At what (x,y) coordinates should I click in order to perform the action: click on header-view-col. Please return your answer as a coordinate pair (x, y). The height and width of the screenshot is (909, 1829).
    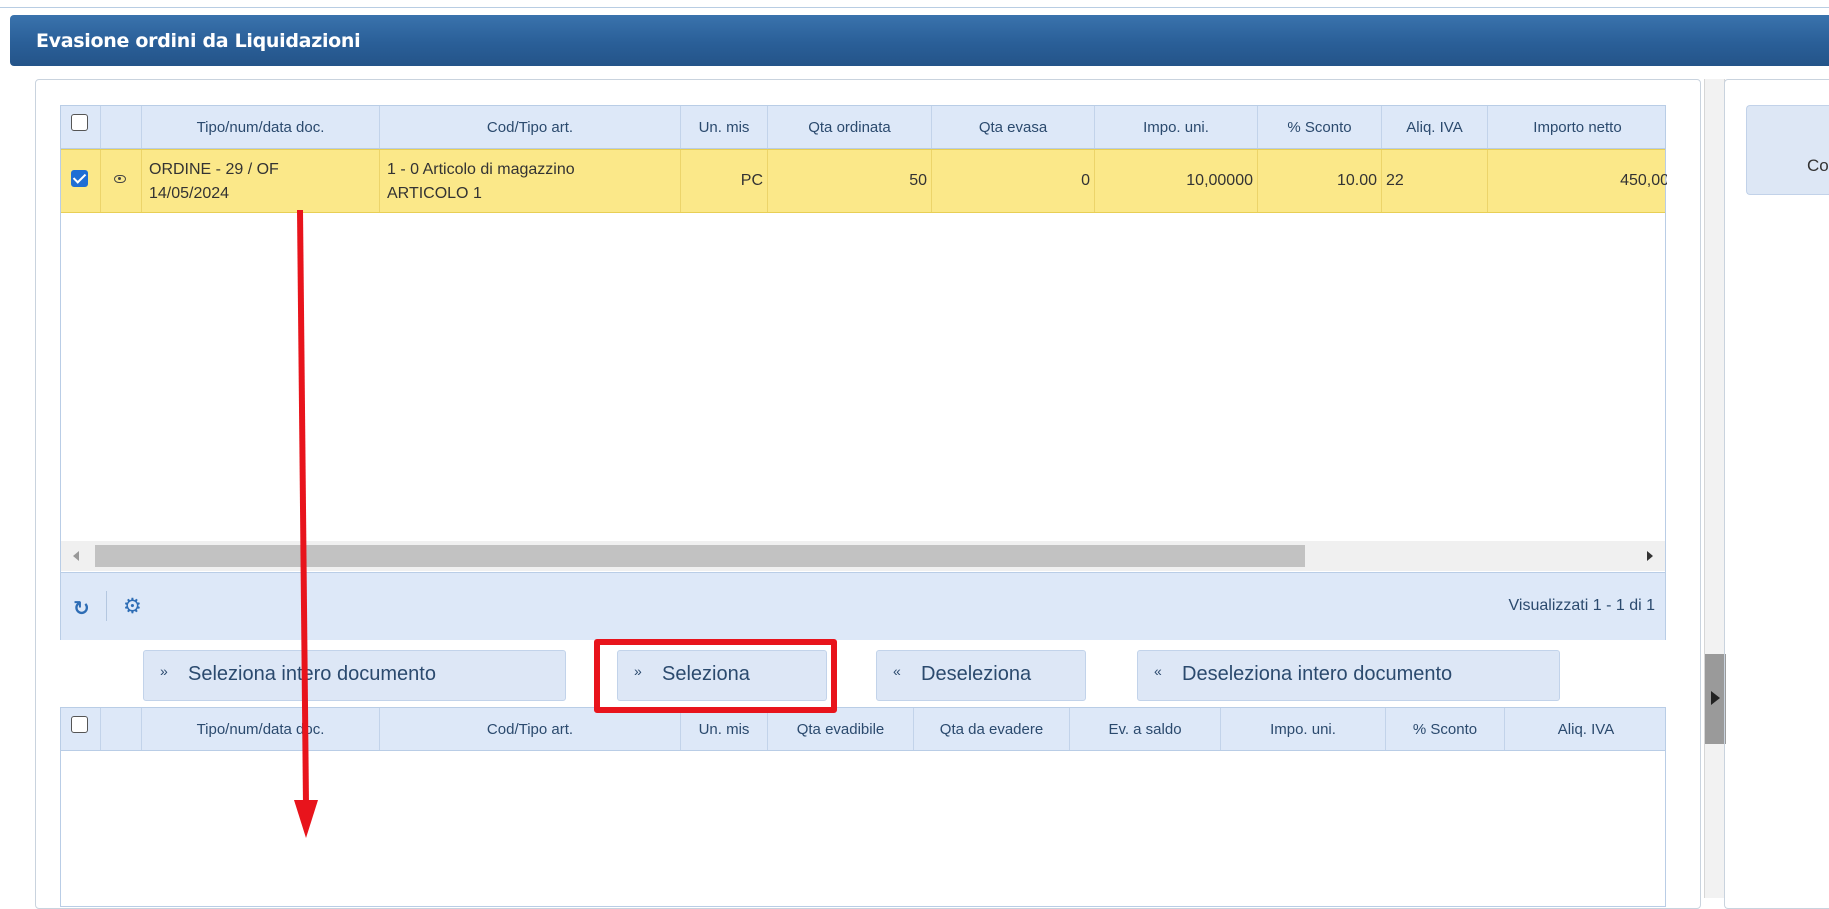
    Looking at the image, I should click on (121, 127).